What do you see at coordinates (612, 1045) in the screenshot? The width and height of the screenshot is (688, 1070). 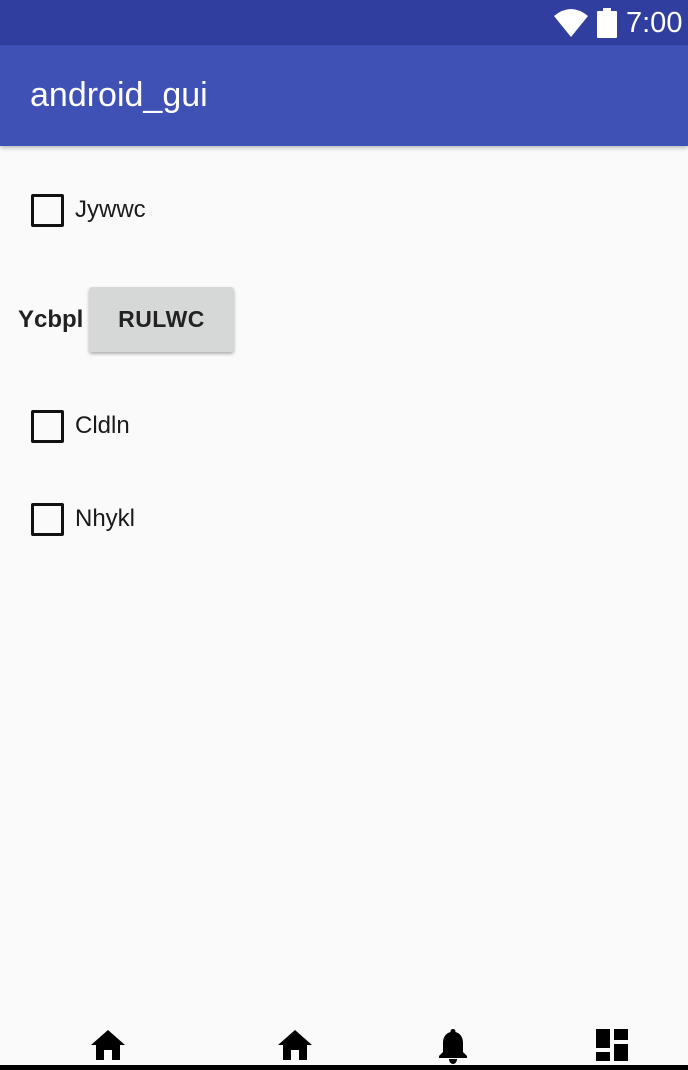 I see `dashboard-icon` at bounding box center [612, 1045].